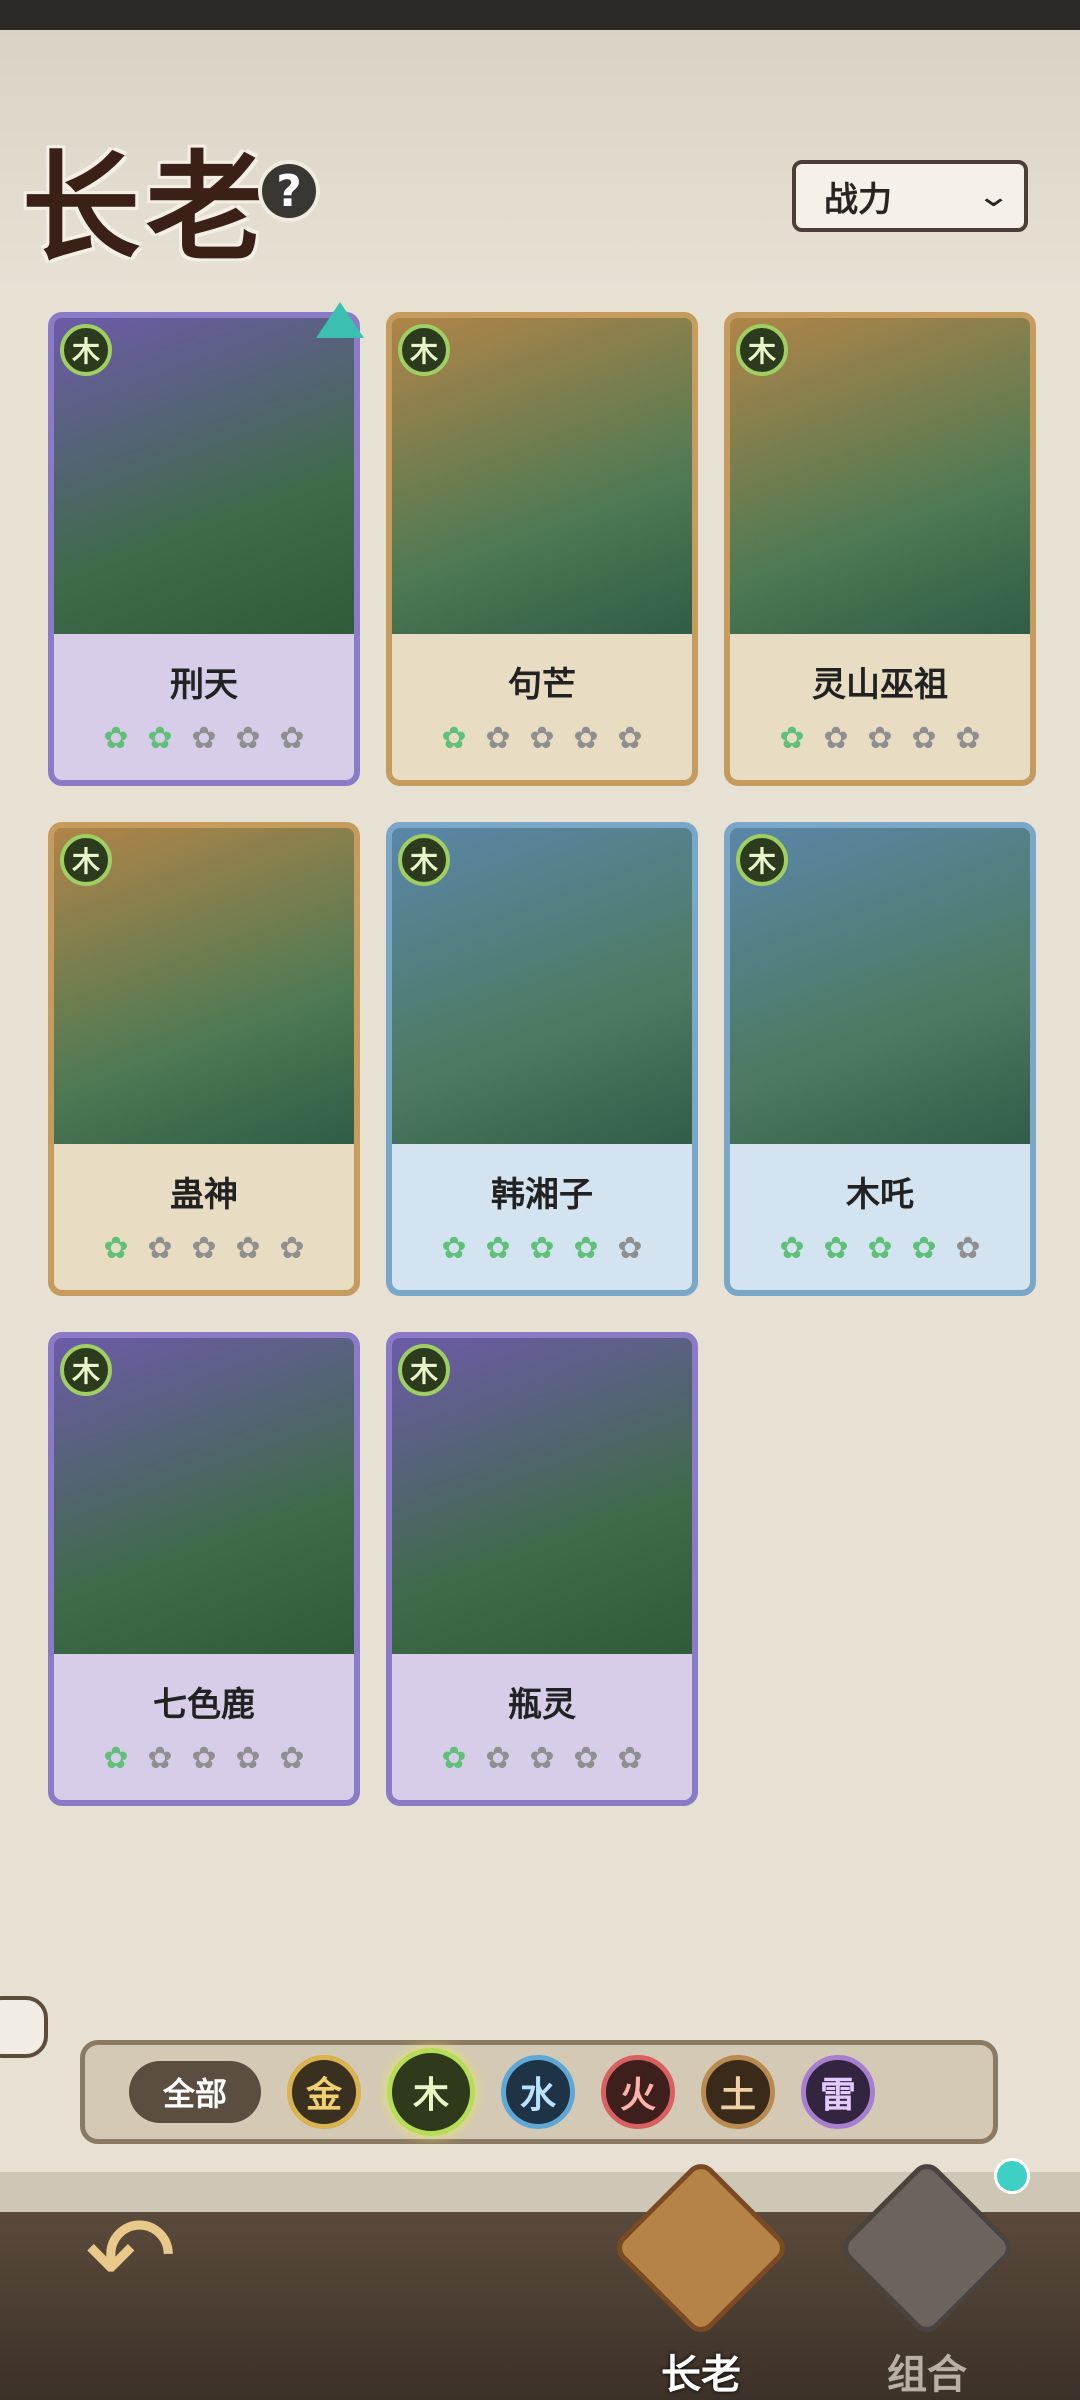 This screenshot has width=1080, height=2400. I want to click on question-icon: ?, so click(289, 191).